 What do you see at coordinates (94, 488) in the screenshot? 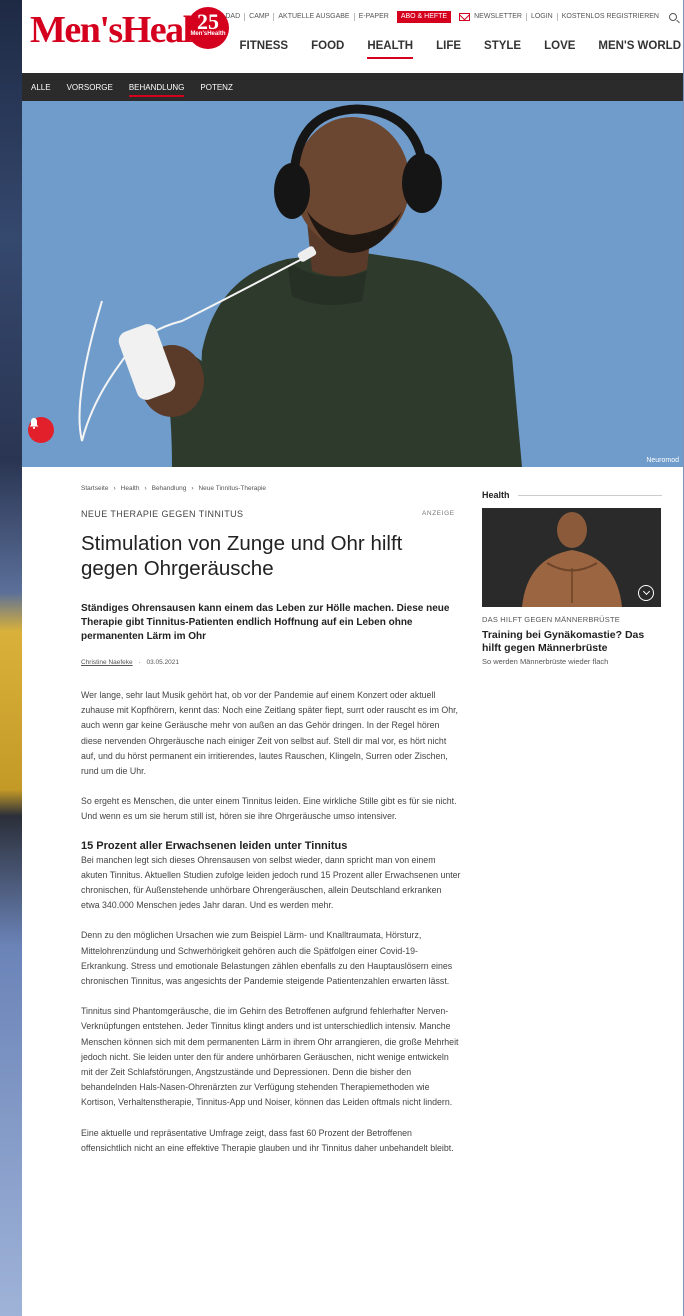
I see `breadcrumb-item: Startseite` at bounding box center [94, 488].